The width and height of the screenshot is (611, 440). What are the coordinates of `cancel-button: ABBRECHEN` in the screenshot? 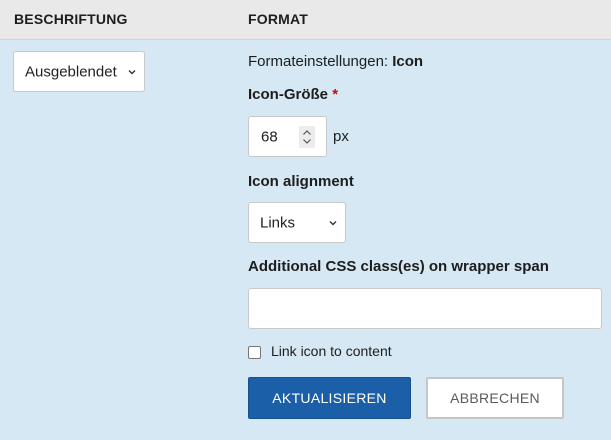 It's located at (495, 398).